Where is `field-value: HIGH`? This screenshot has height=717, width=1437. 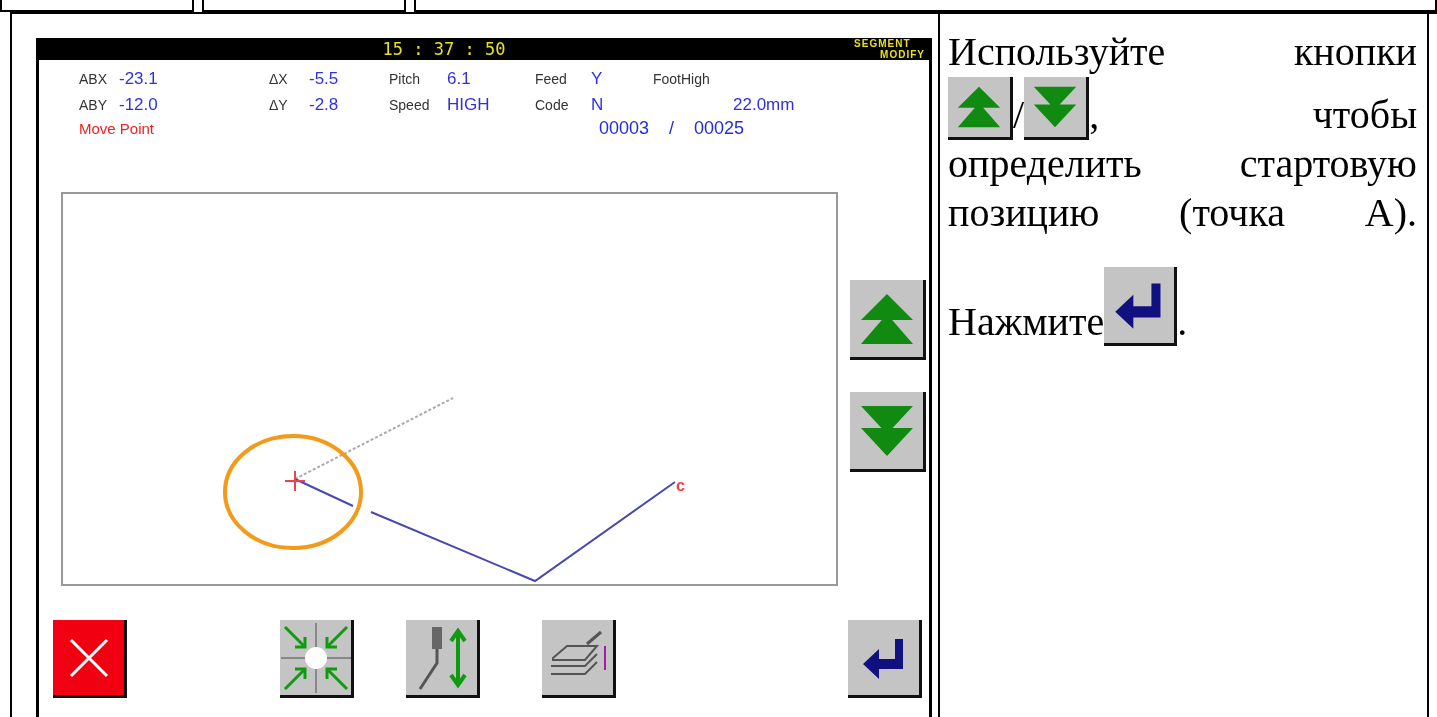 field-value: HIGH is located at coordinates (468, 104).